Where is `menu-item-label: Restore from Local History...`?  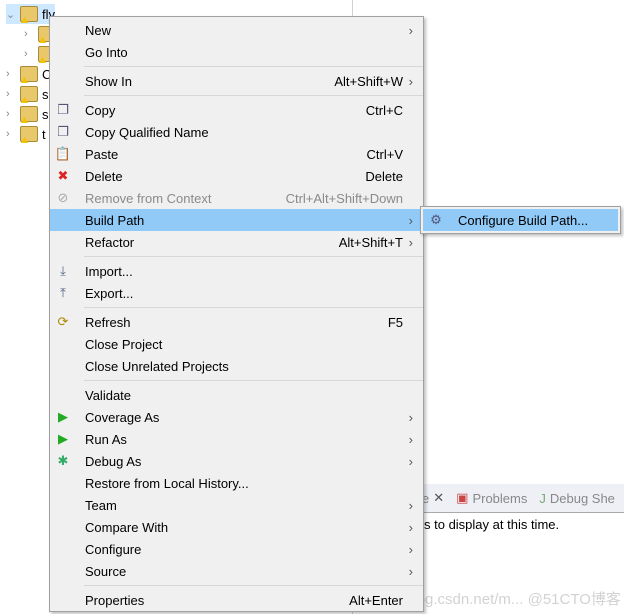
menu-item-label: Restore from Local History... is located at coordinates (167, 483).